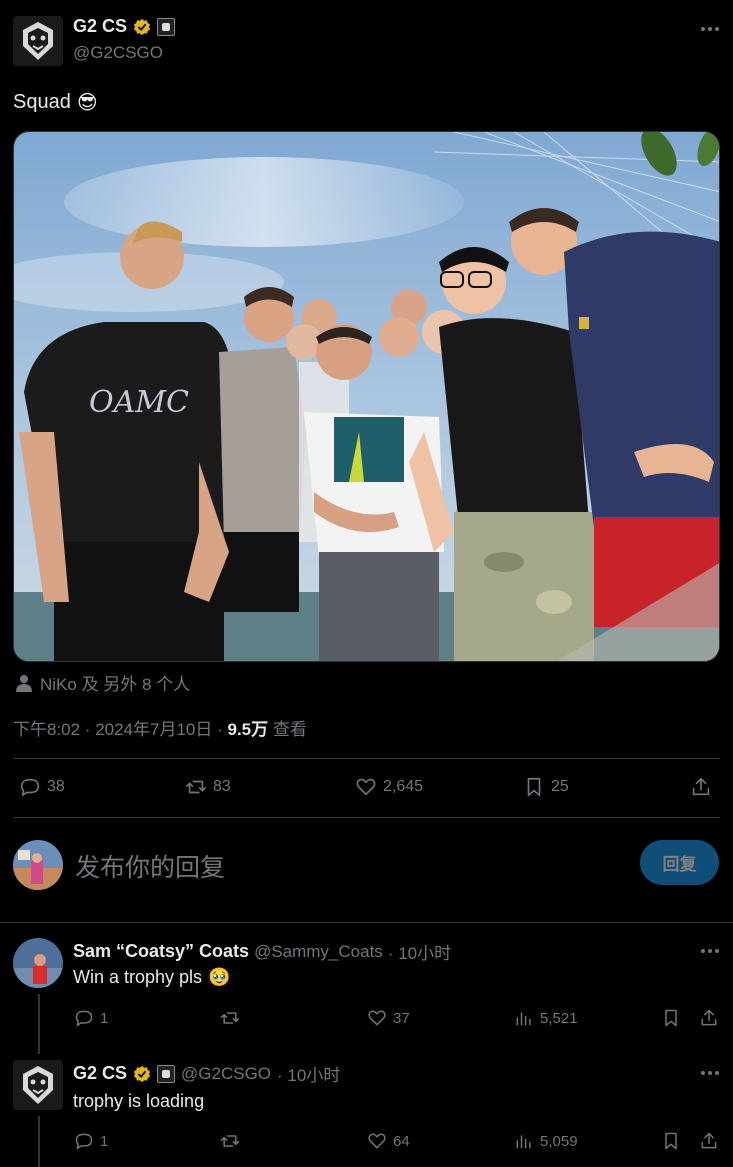 The width and height of the screenshot is (733, 1167). What do you see at coordinates (56, 786) in the screenshot?
I see `reply-count: 38` at bounding box center [56, 786].